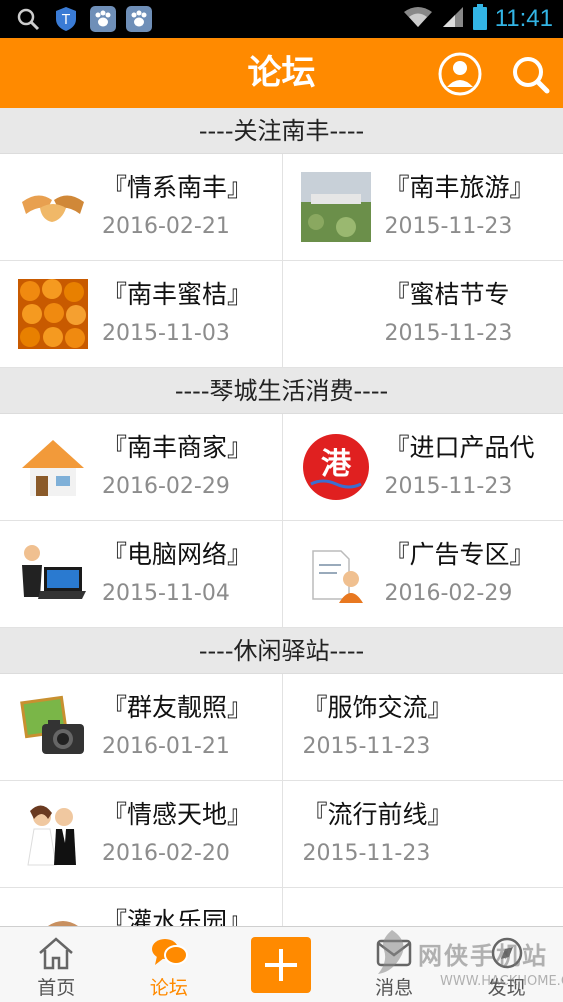  I want to click on shield-icon: T, so click(66, 19).